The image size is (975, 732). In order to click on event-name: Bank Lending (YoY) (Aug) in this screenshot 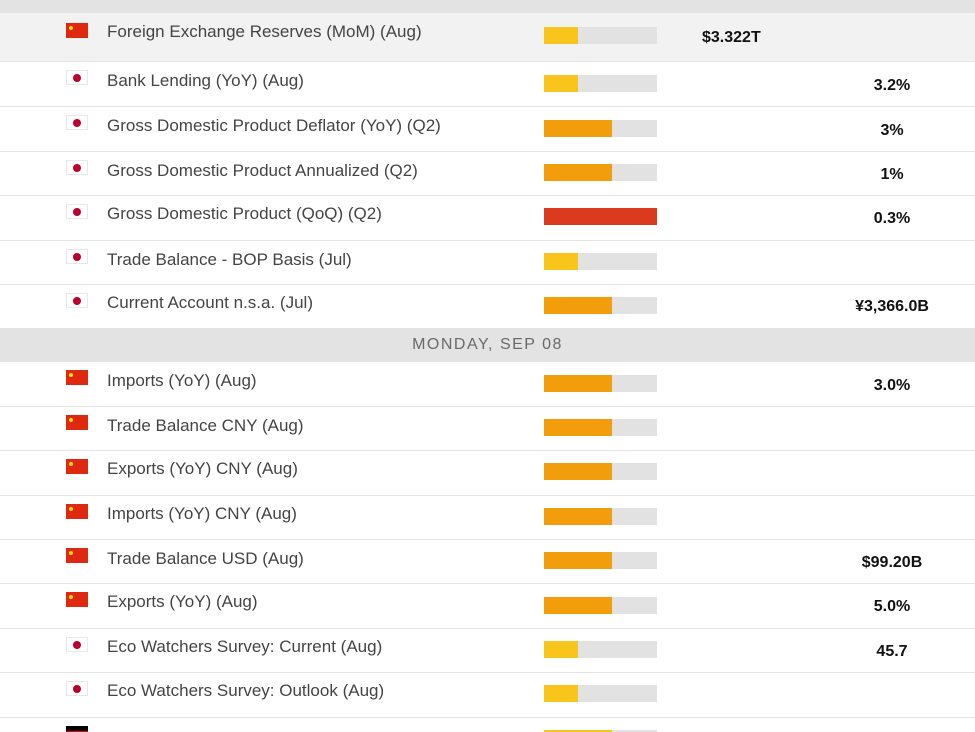, I will do `click(205, 80)`.